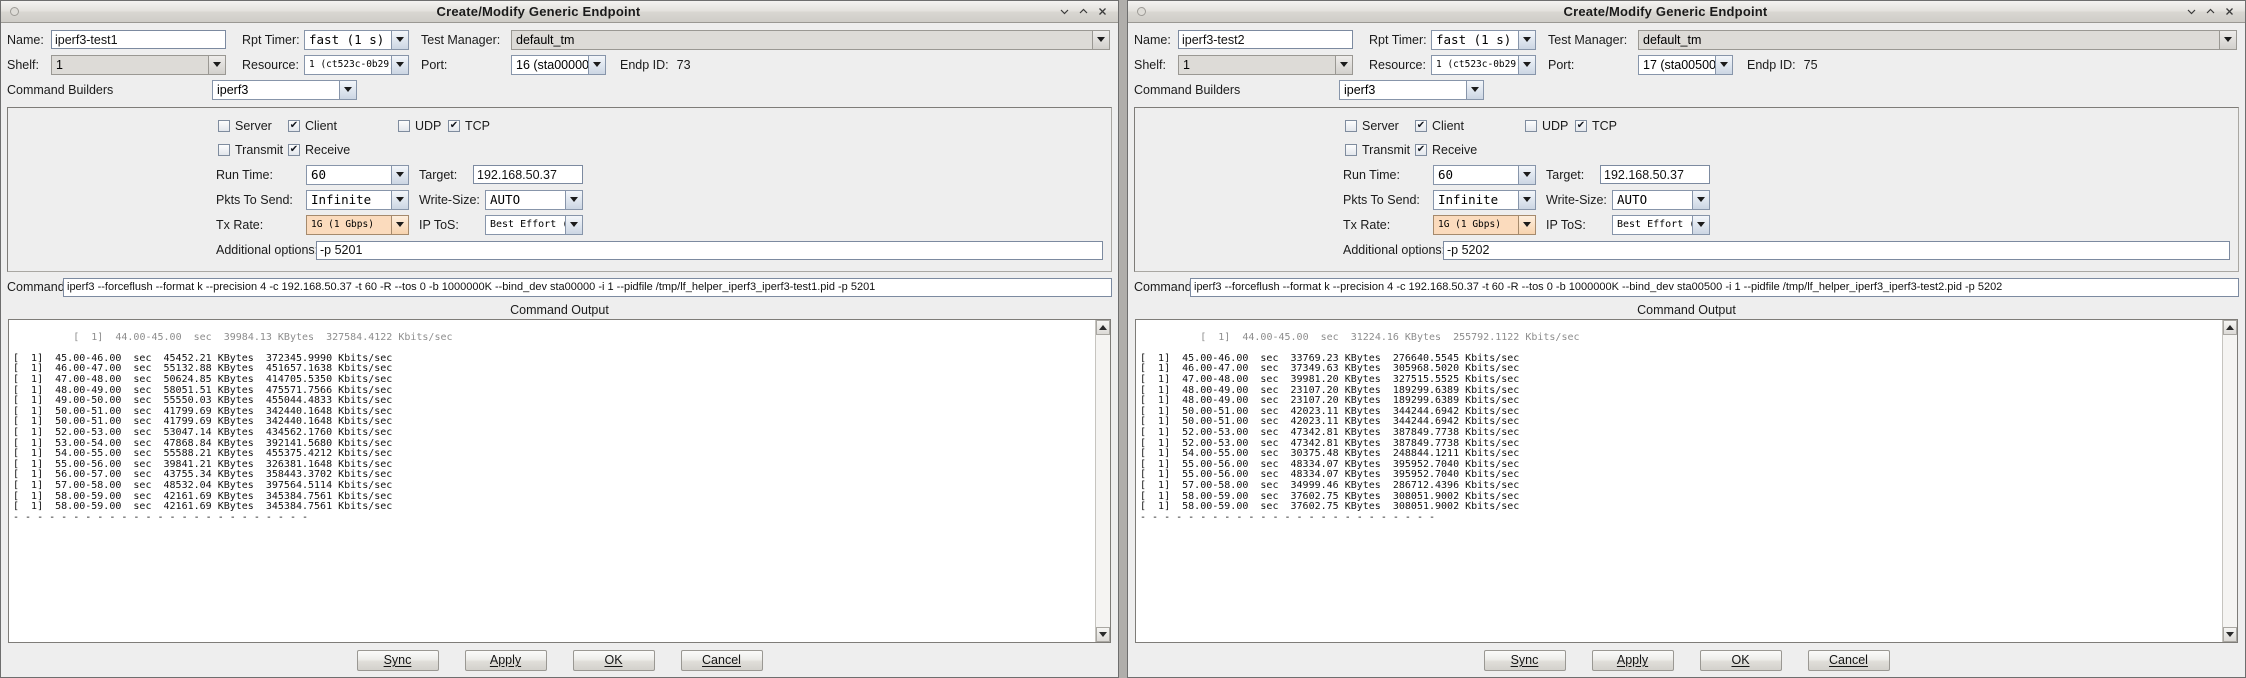 Image resolution: width=2246 pixels, height=678 pixels. Describe the element at coordinates (1685, 64) in the screenshot. I see `port-select: 17 (sta00500)` at that location.